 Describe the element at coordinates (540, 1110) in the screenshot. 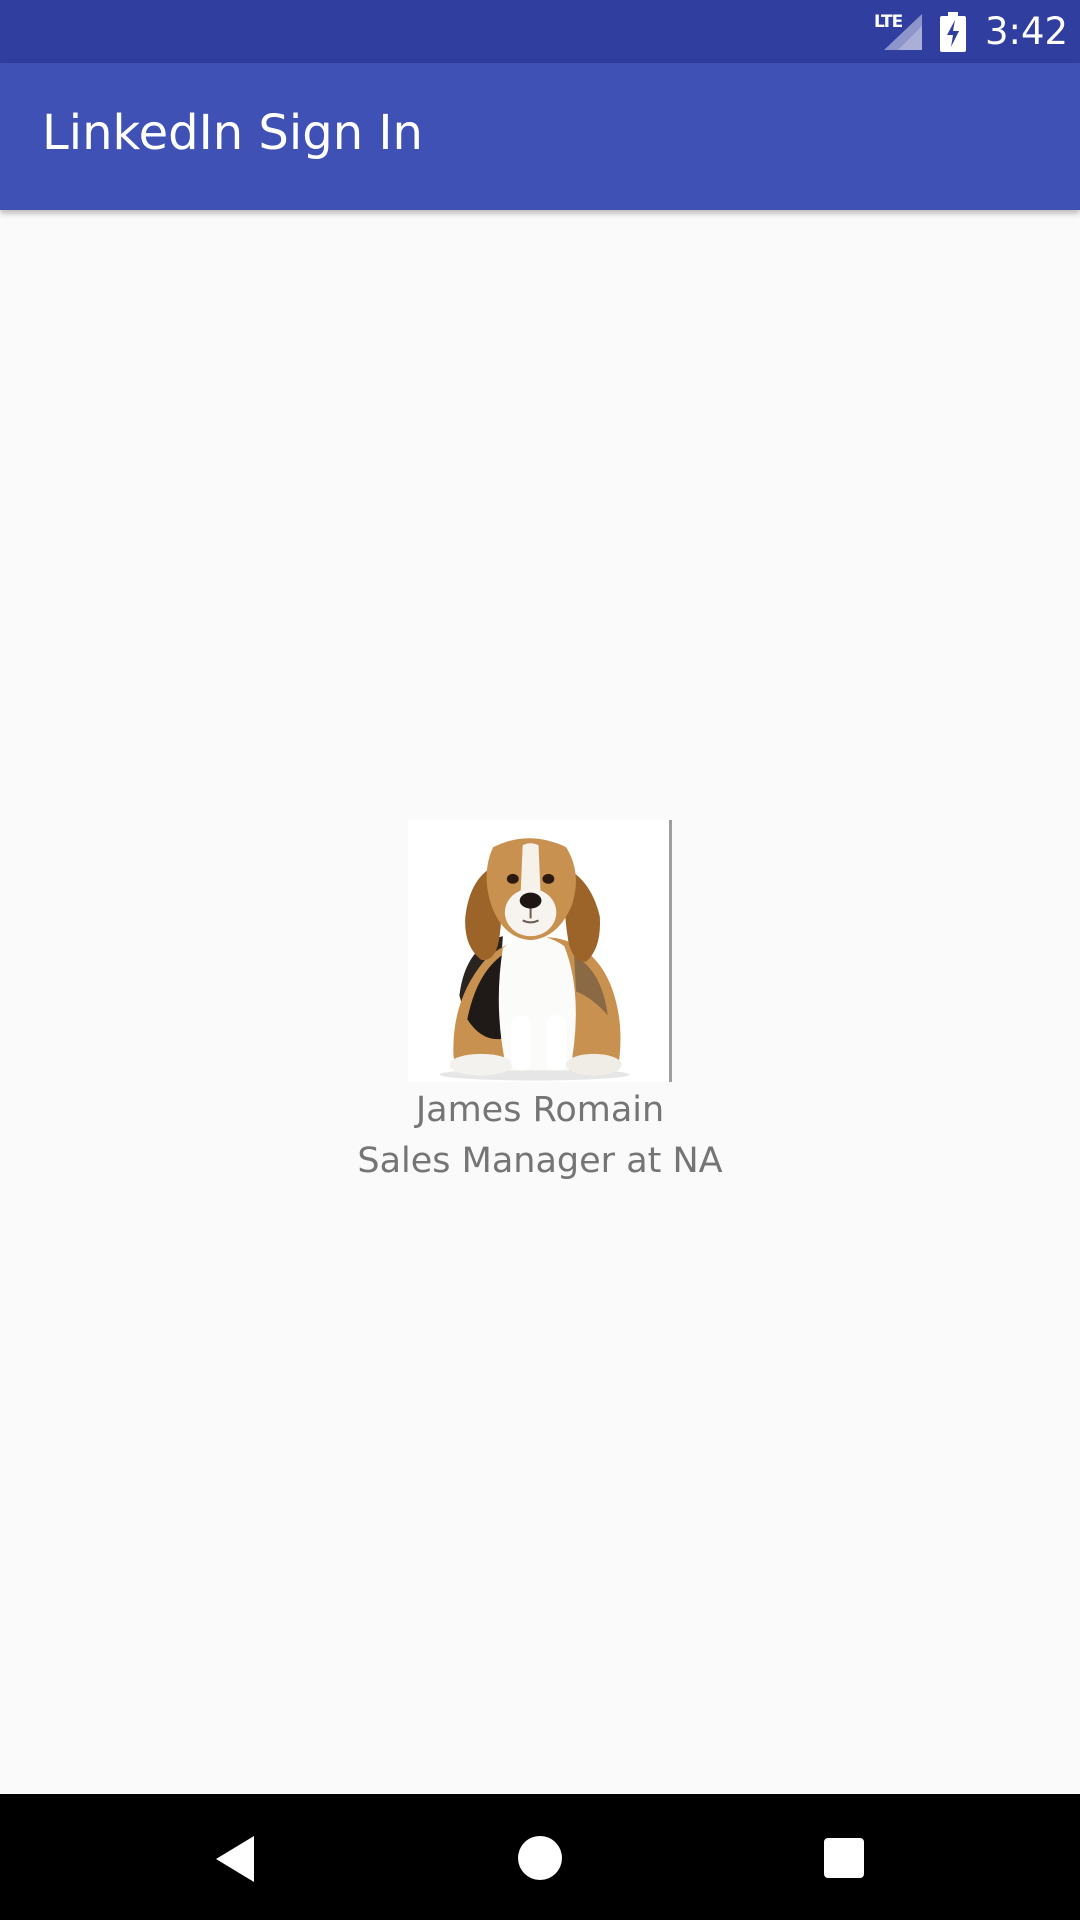

I see `profile-name: James Romain` at that location.